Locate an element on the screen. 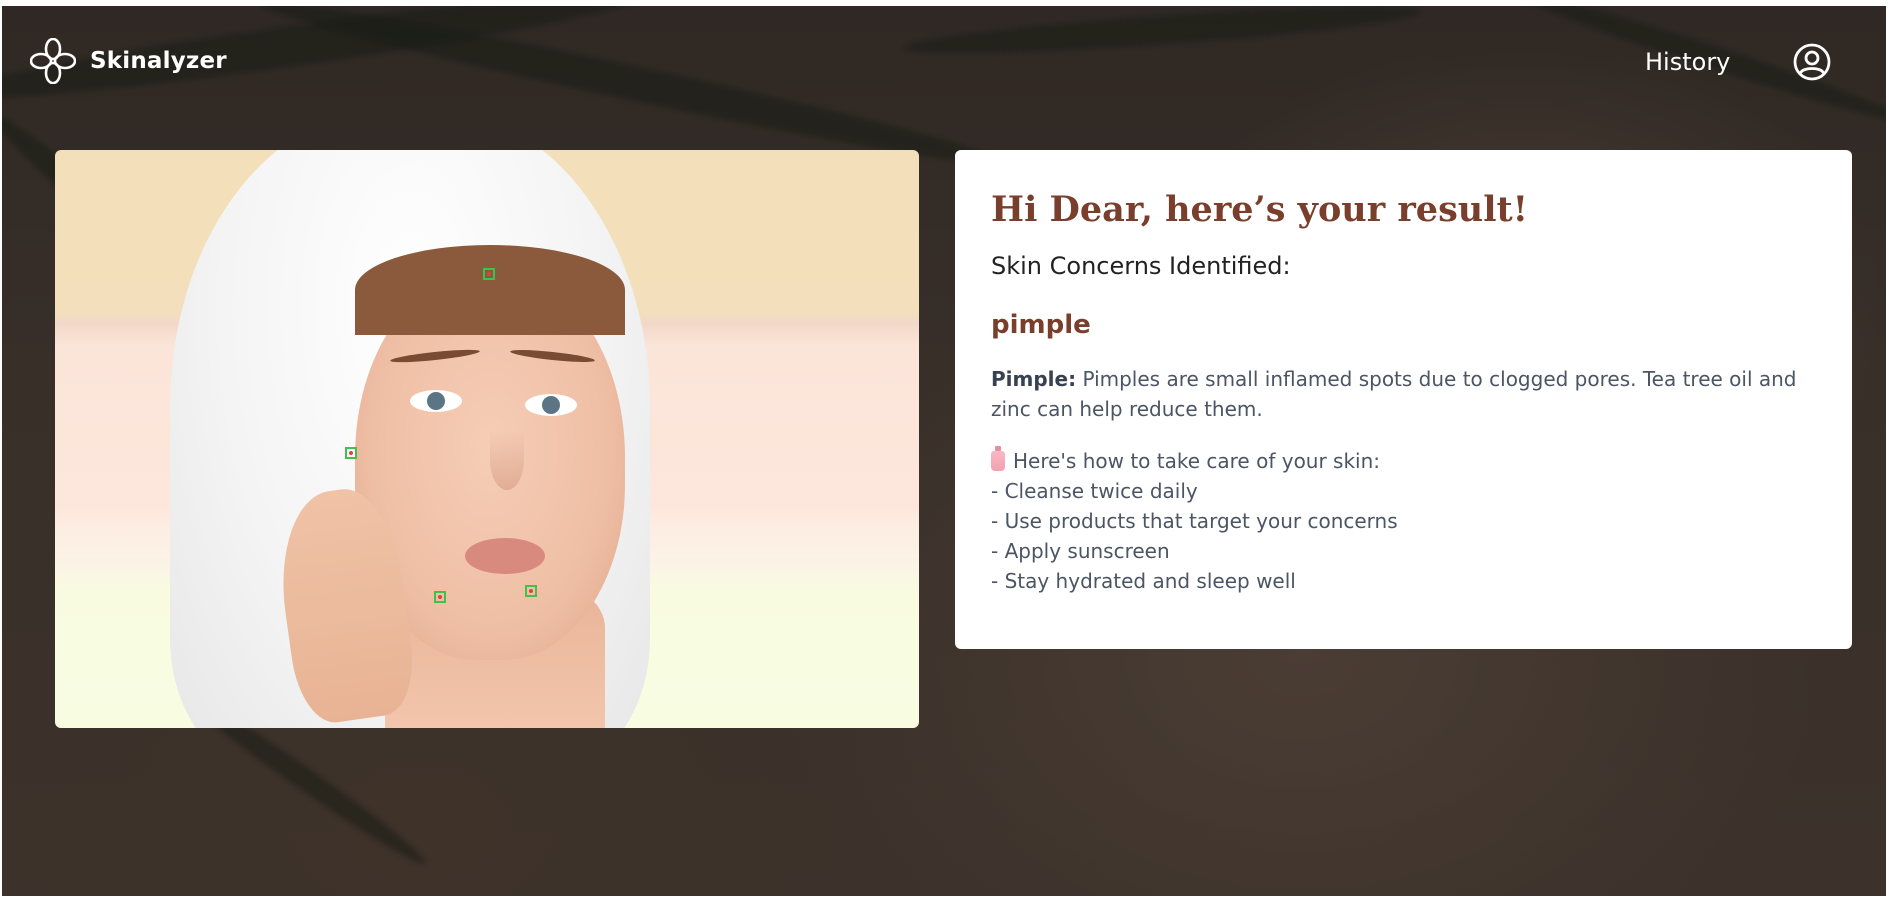 Image resolution: width=1889 pixels, height=898 pixels. care-intro-text: Here's how to take care of your skin: is located at coordinates (1197, 461).